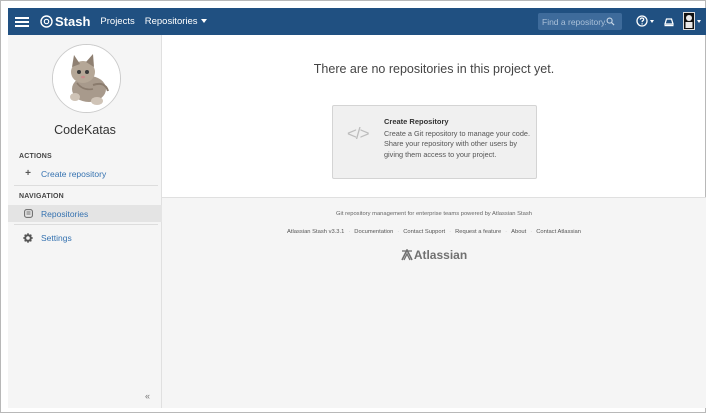 The width and height of the screenshot is (706, 413). I want to click on help-icon, so click(642, 21).